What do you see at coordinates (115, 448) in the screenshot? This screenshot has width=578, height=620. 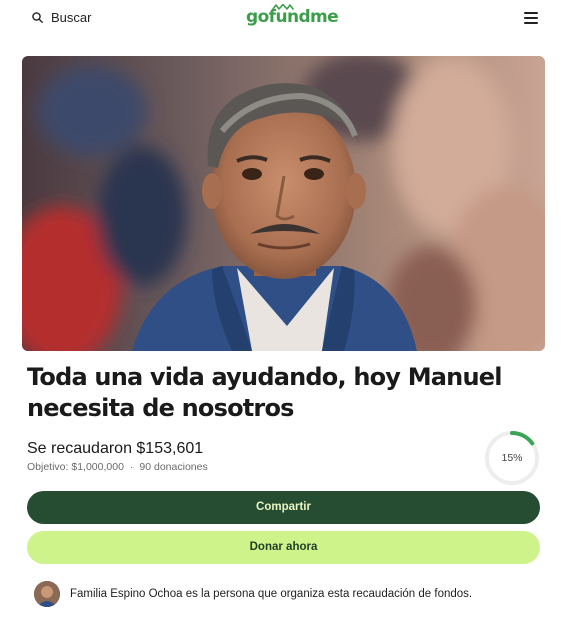 I see `amount-raised: Se recaudaron $153,601` at bounding box center [115, 448].